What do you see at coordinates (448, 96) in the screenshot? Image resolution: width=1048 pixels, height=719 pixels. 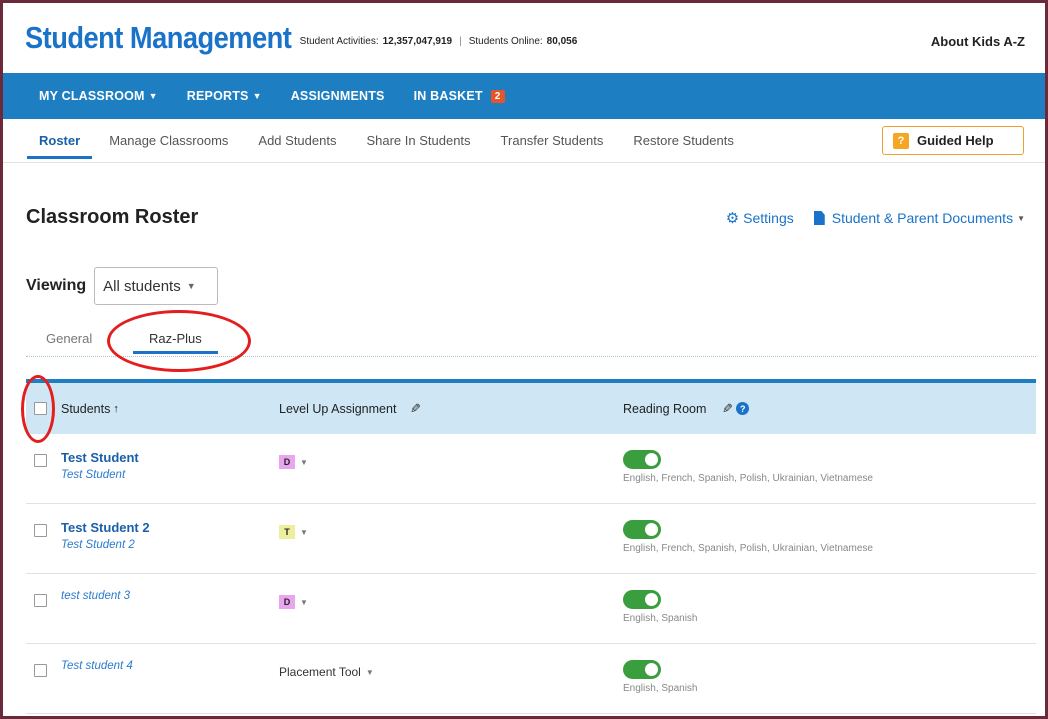 I see `nav-in-basket-label: IN BASKET` at bounding box center [448, 96].